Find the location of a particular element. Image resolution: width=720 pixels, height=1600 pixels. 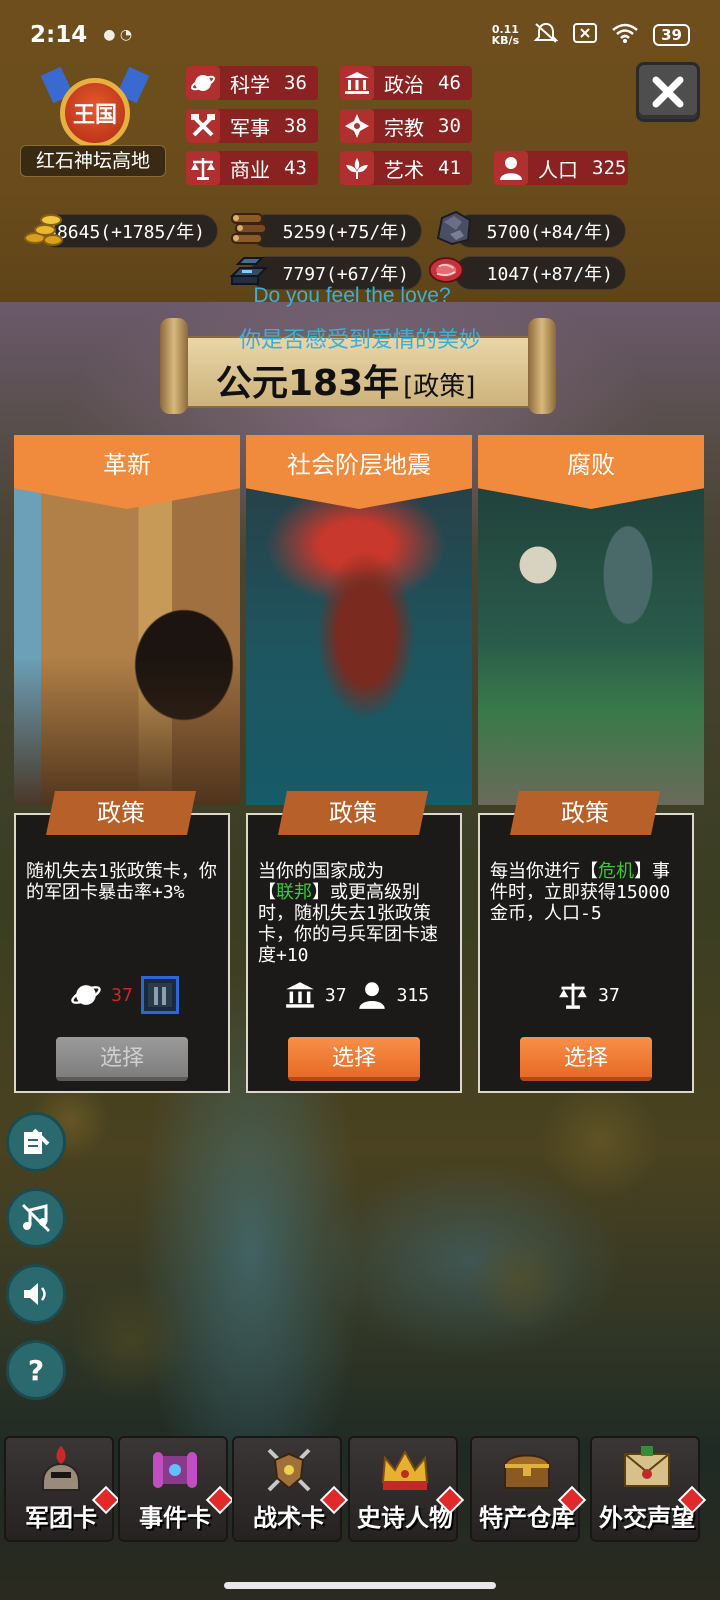

close-button is located at coordinates (668, 92).